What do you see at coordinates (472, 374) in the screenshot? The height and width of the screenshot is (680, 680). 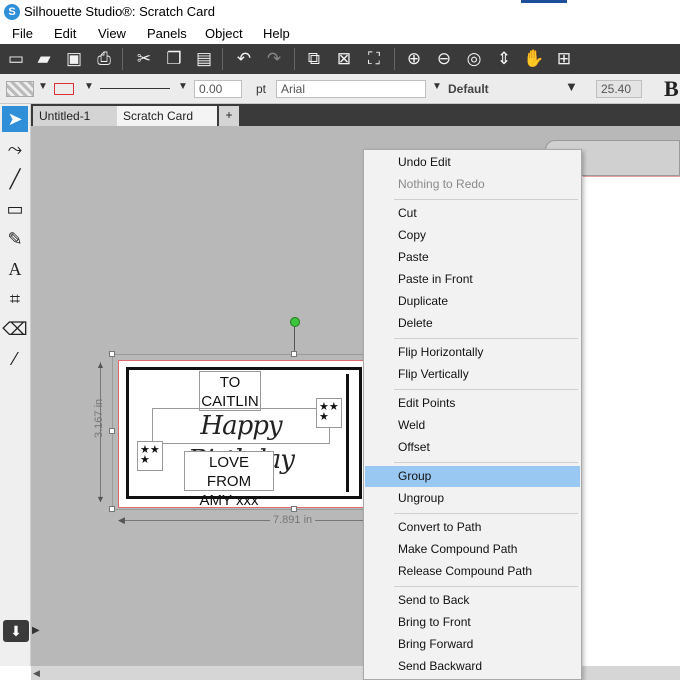 I see `menu-item-flip-vertically: Flip Vertically` at bounding box center [472, 374].